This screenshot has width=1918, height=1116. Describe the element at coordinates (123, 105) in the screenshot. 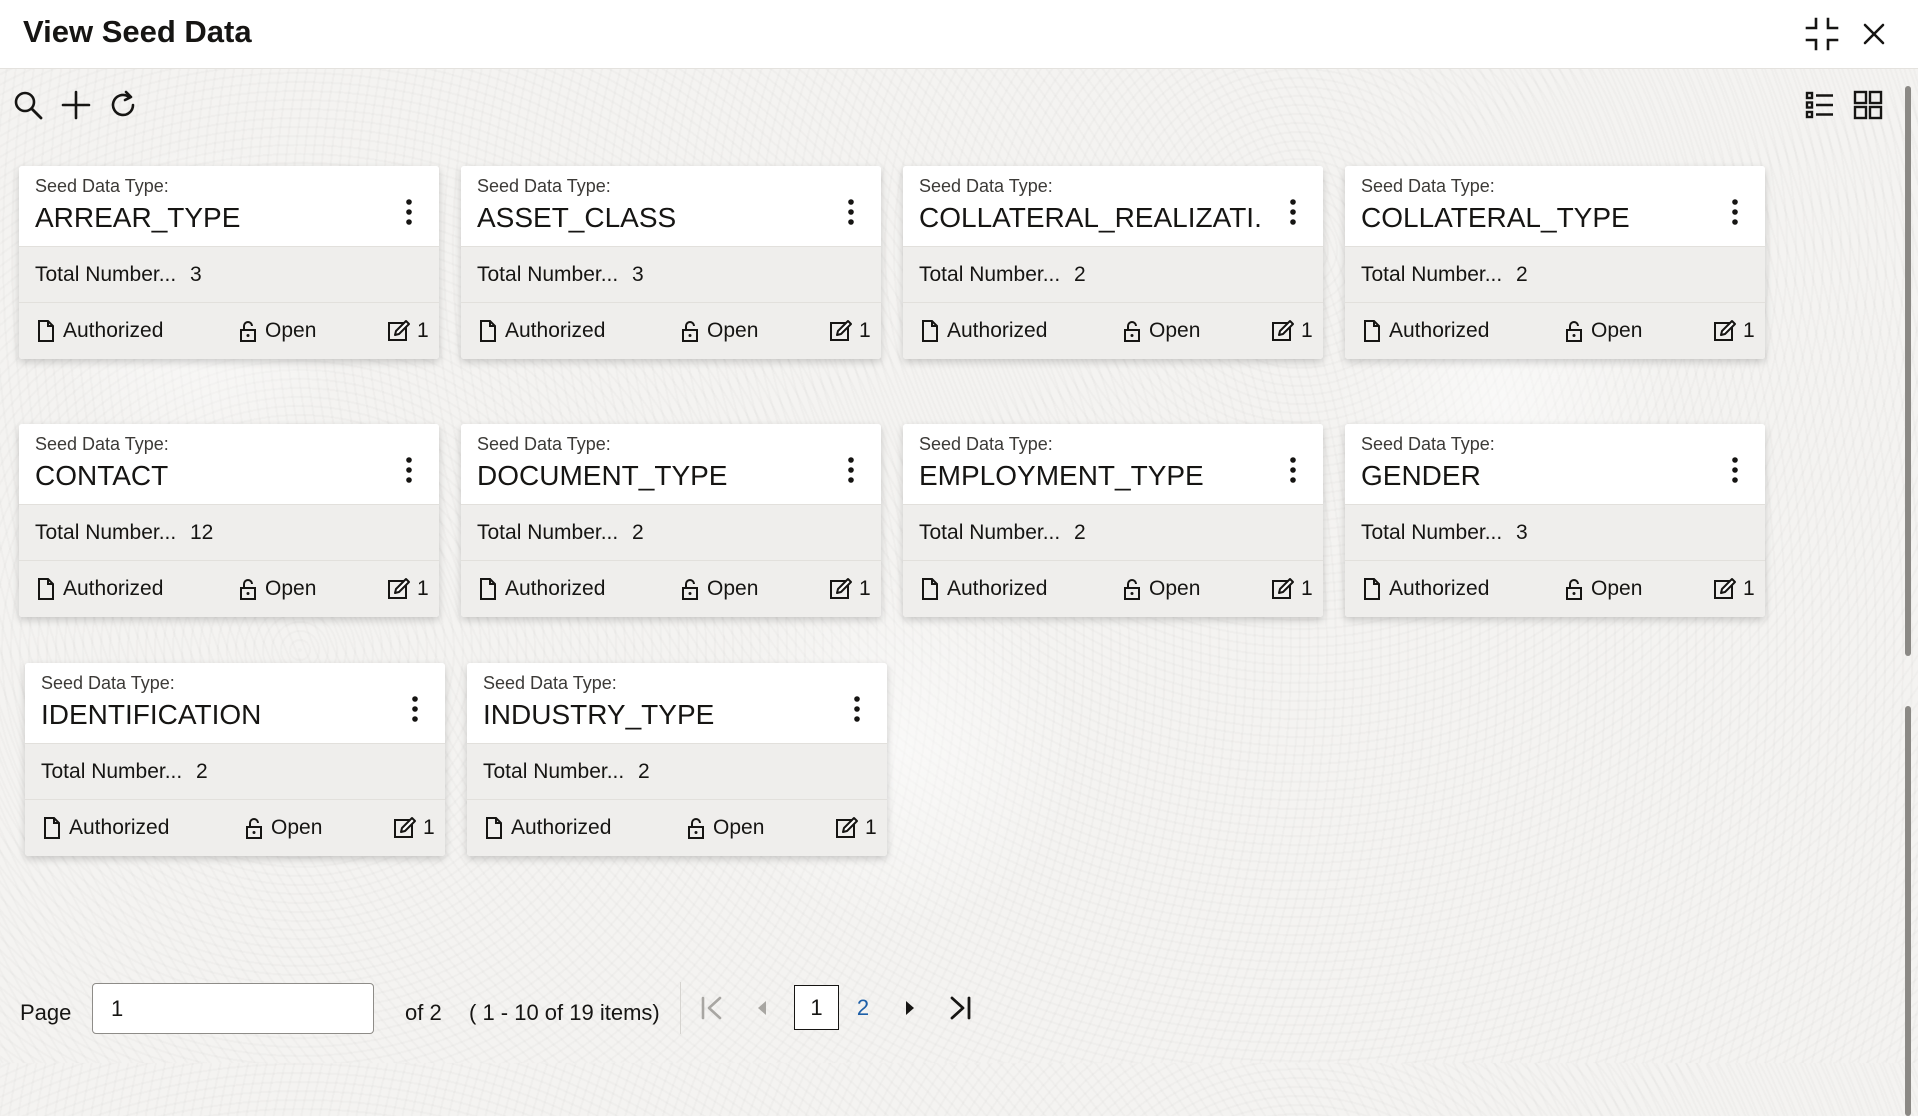

I see `refresh-icon` at that location.